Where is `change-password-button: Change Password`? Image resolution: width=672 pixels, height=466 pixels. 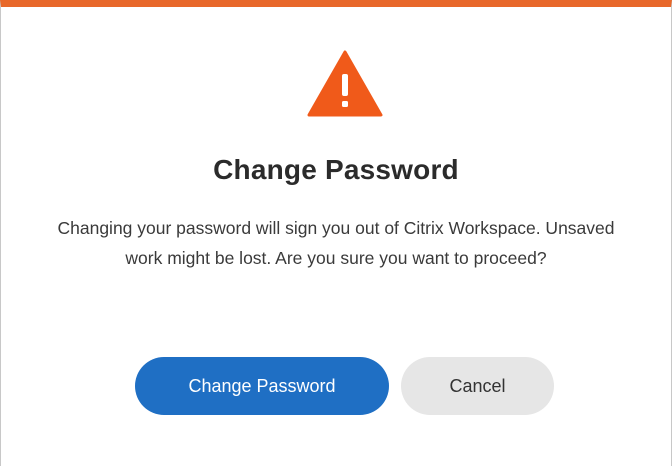 change-password-button: Change Password is located at coordinates (262, 386).